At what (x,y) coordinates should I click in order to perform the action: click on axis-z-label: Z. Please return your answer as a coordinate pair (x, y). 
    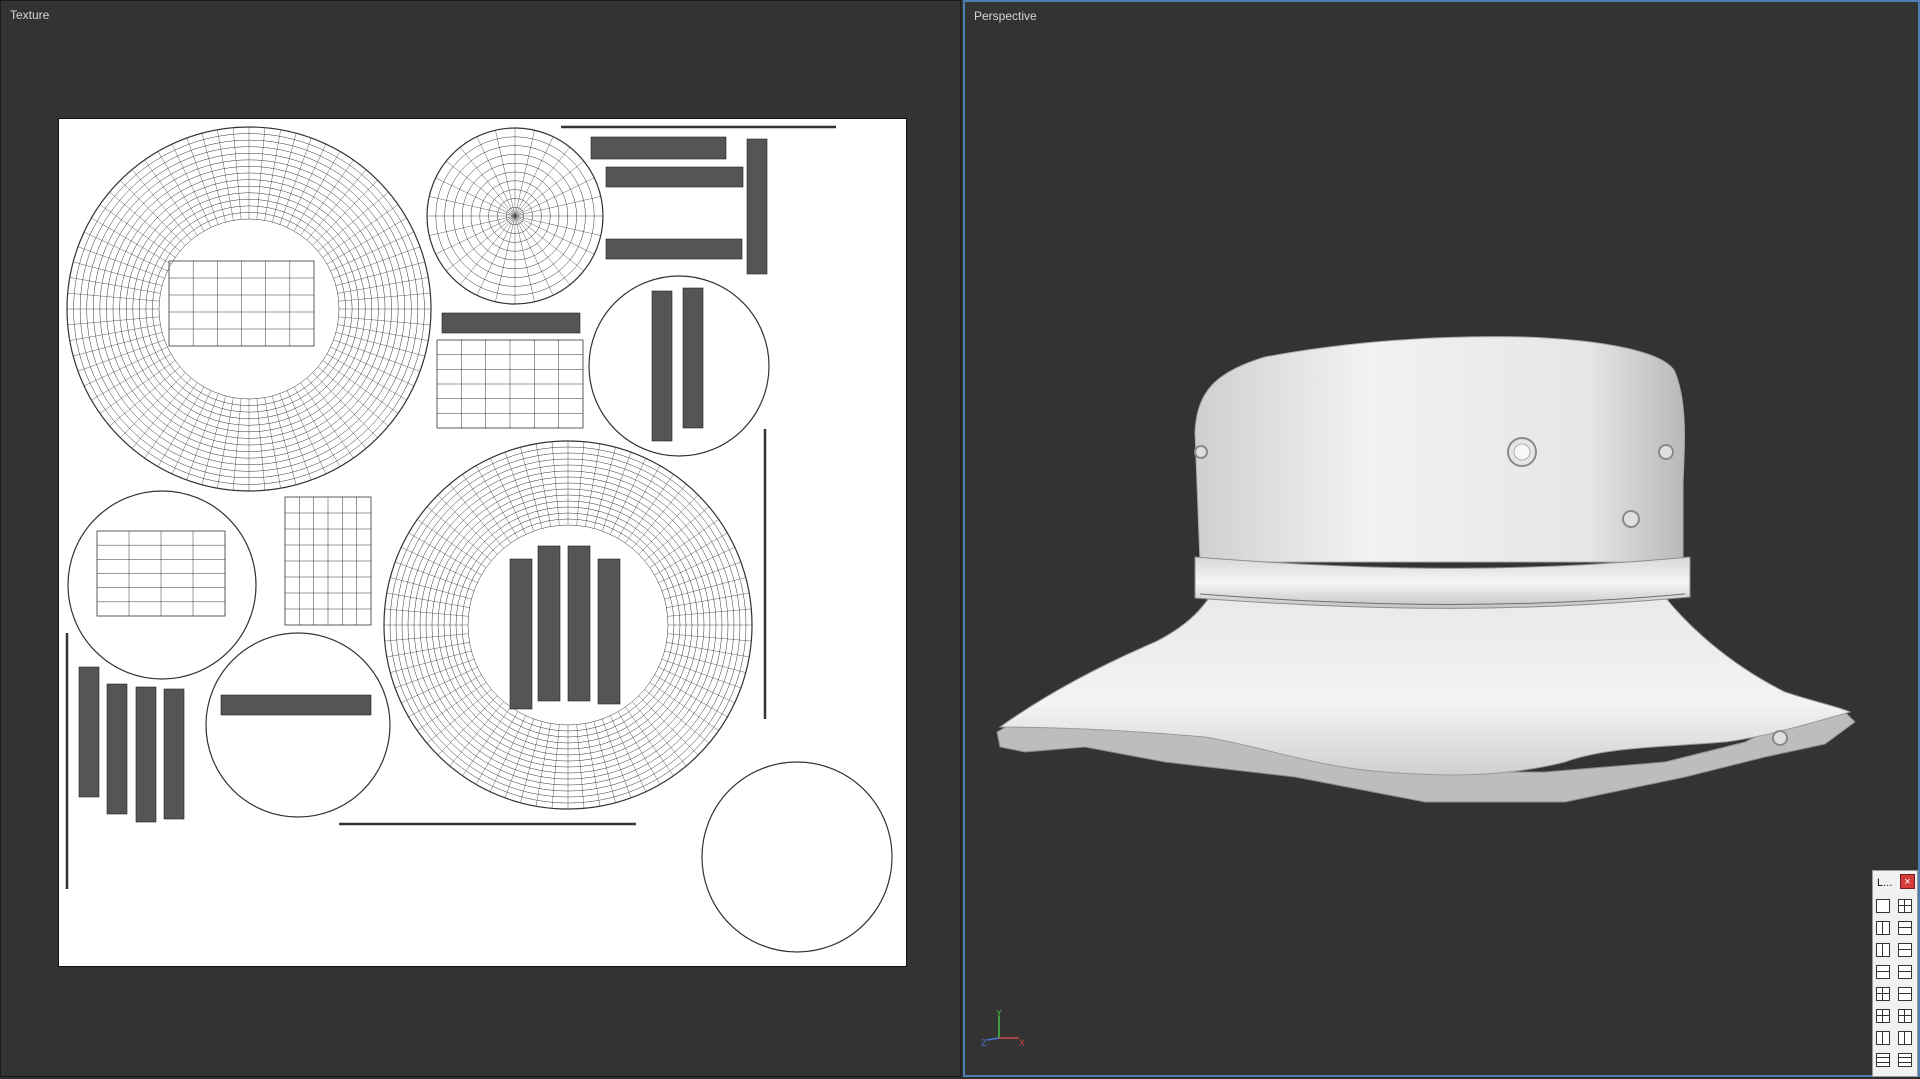
    Looking at the image, I should click on (984, 1043).